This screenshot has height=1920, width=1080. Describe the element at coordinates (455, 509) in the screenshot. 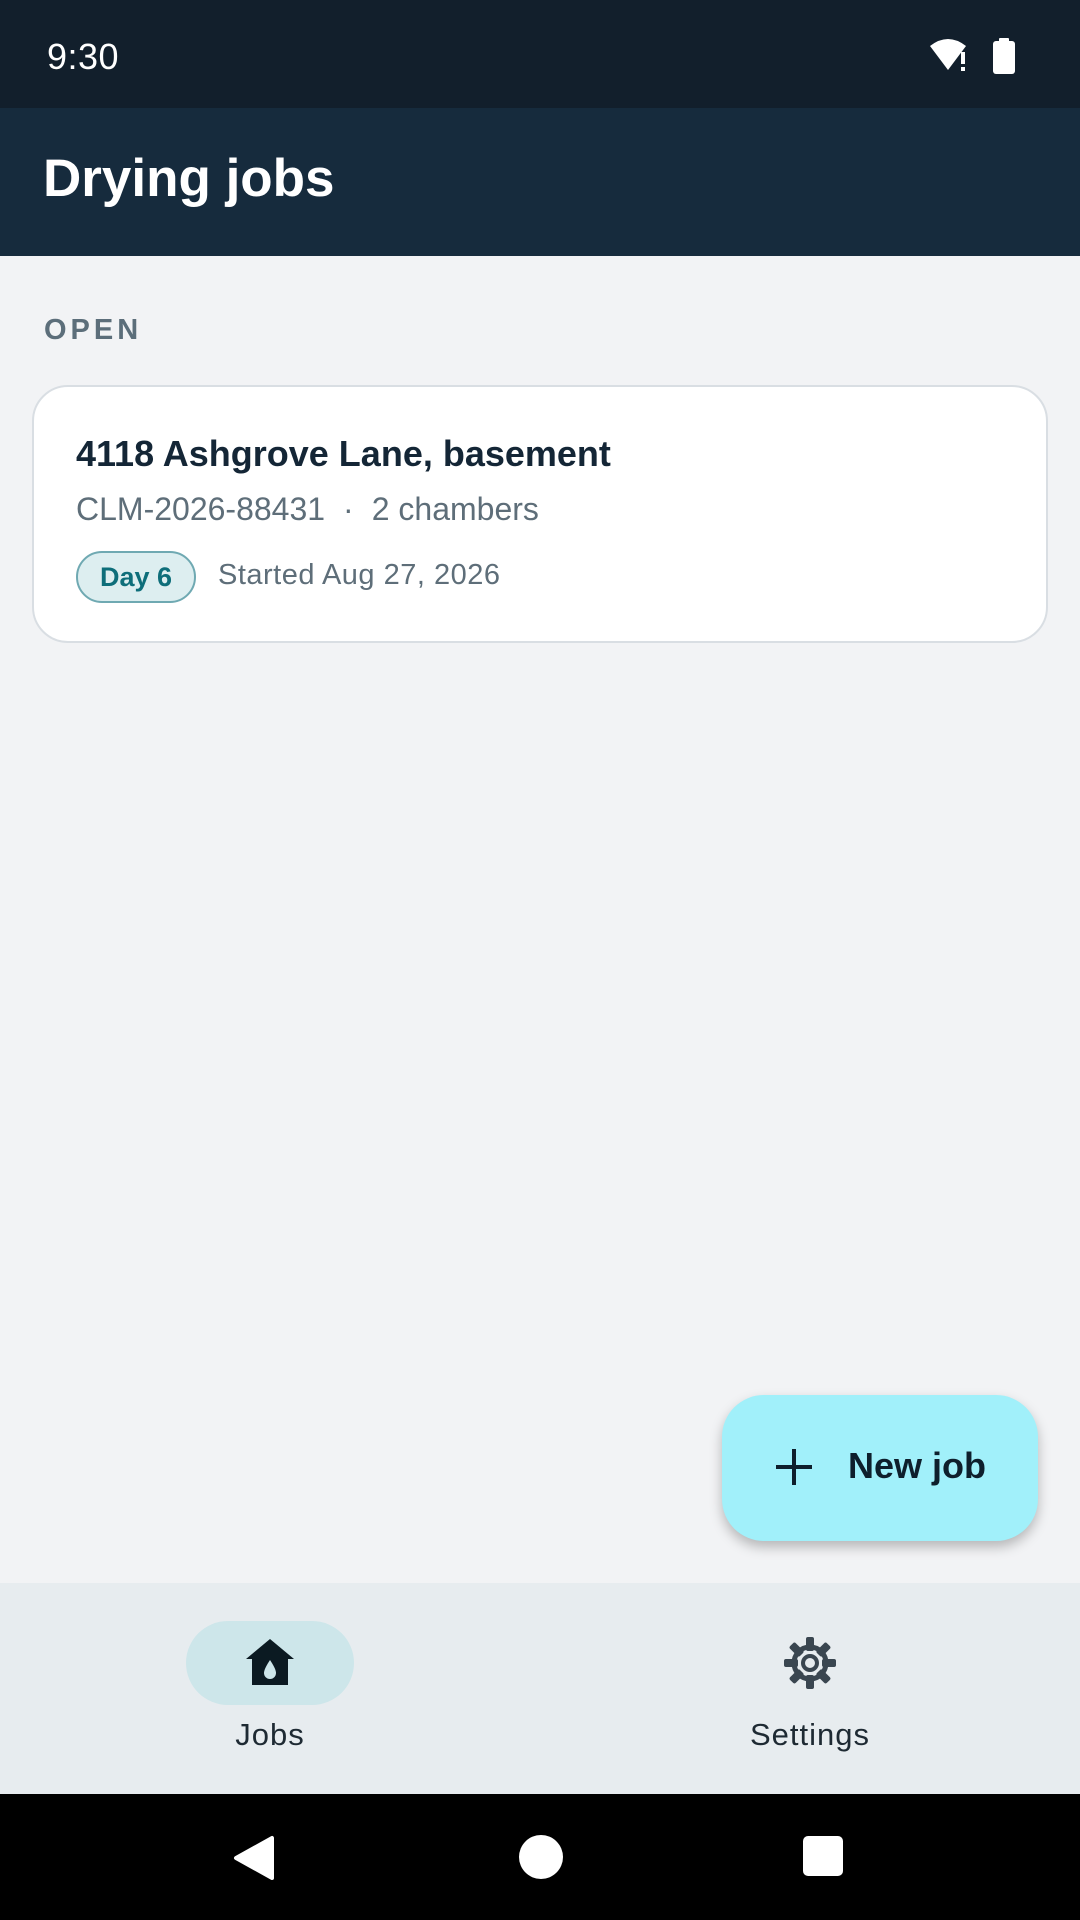

I see `job-chambers: 2 chambers` at that location.